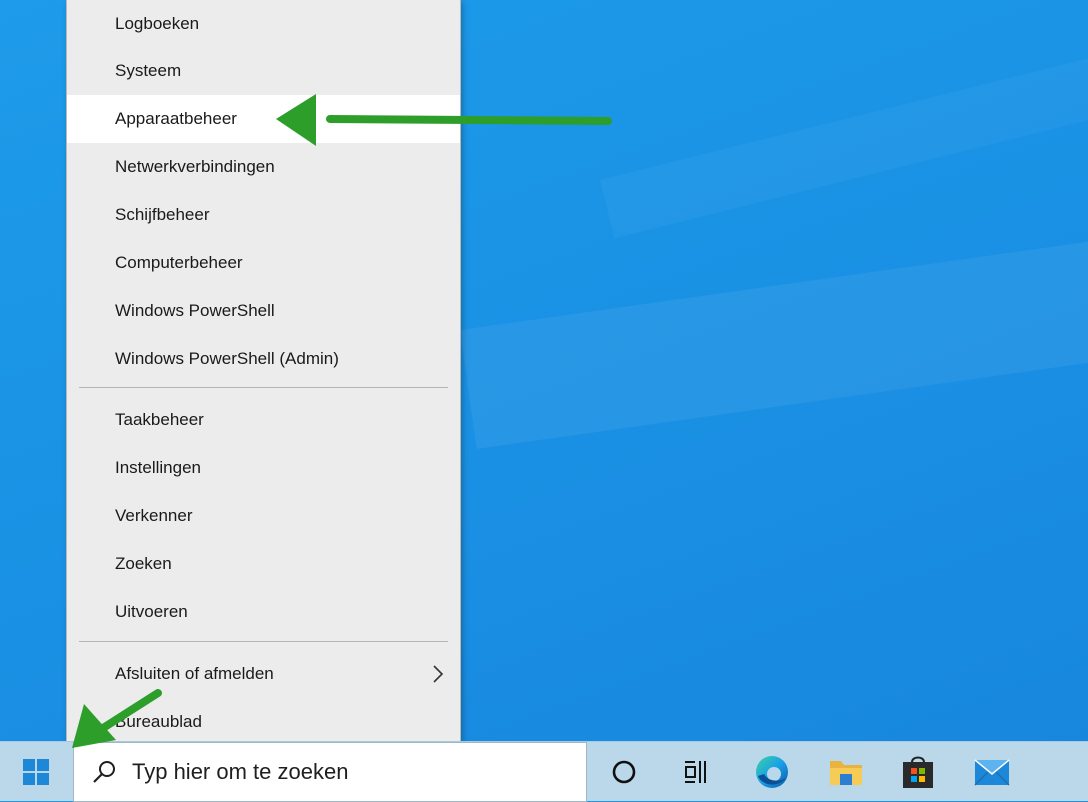  What do you see at coordinates (846, 772) in the screenshot?
I see `file-explorer-icon` at bounding box center [846, 772].